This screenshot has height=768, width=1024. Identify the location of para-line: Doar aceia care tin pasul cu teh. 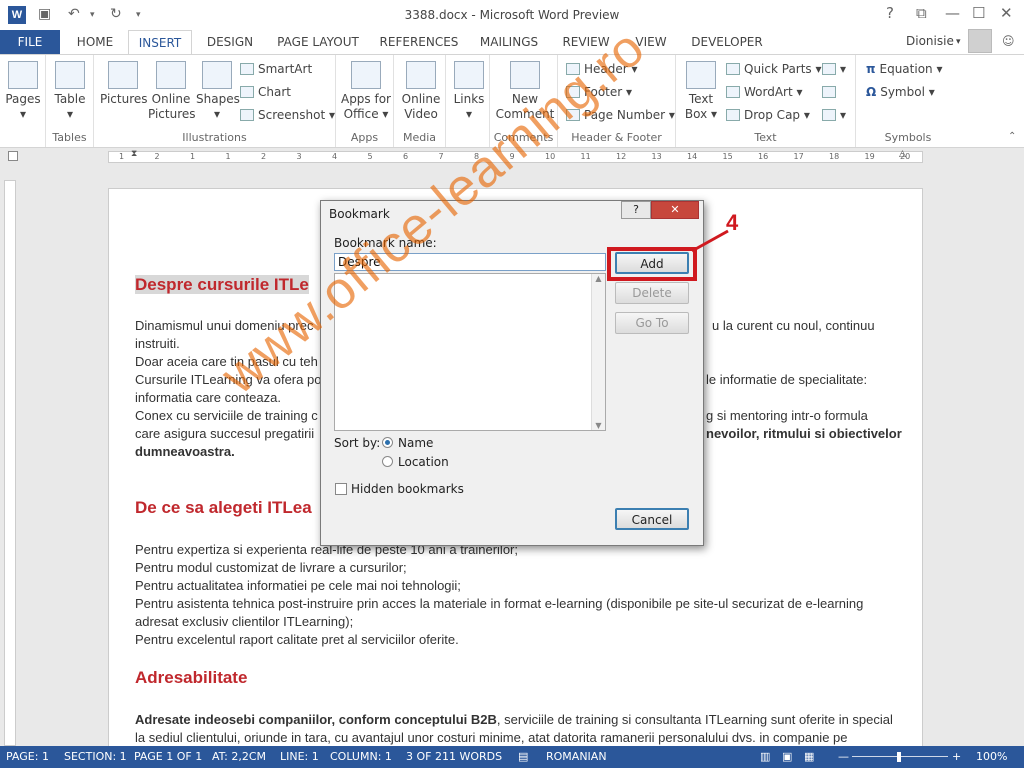
(226, 362).